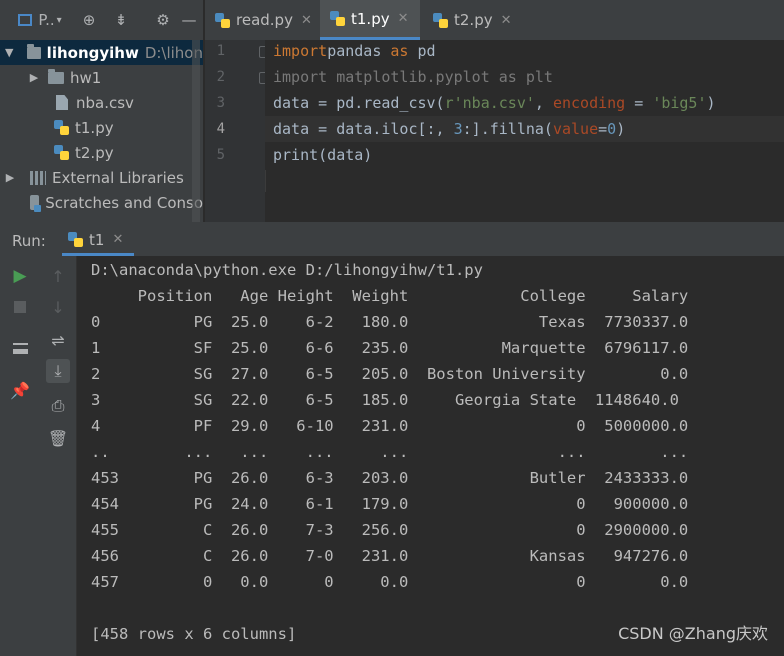 Image resolution: width=784 pixels, height=656 pixels. What do you see at coordinates (220, 155) in the screenshot?
I see `line-number: 5` at bounding box center [220, 155].